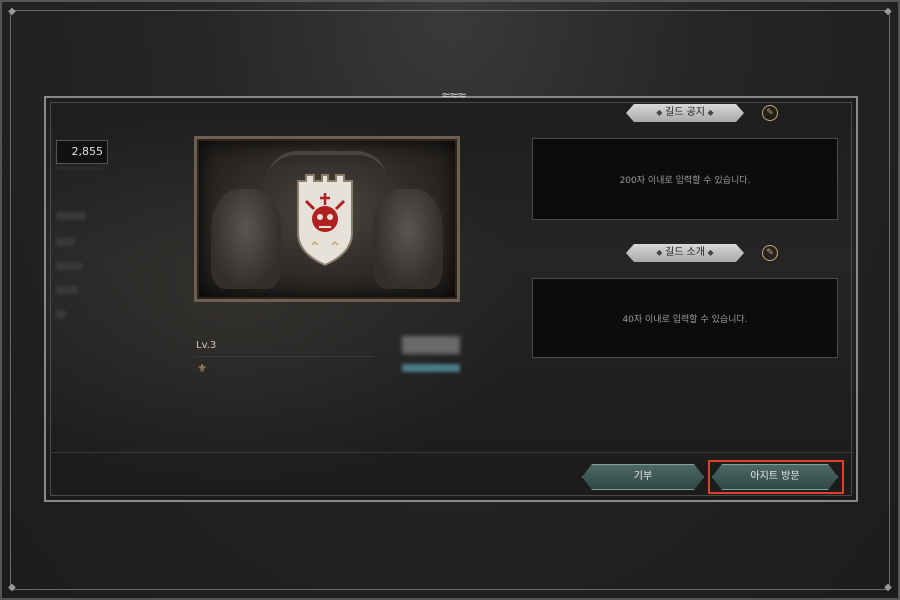  What do you see at coordinates (431, 368) in the screenshot?
I see `blurred-guild-subtext` at bounding box center [431, 368].